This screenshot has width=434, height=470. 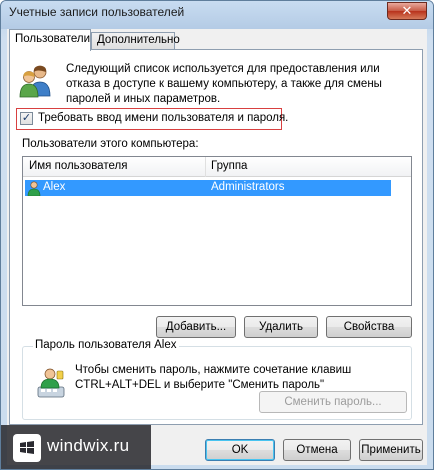 I want to click on table-row: Alex Administrators, so click(x=208, y=188).